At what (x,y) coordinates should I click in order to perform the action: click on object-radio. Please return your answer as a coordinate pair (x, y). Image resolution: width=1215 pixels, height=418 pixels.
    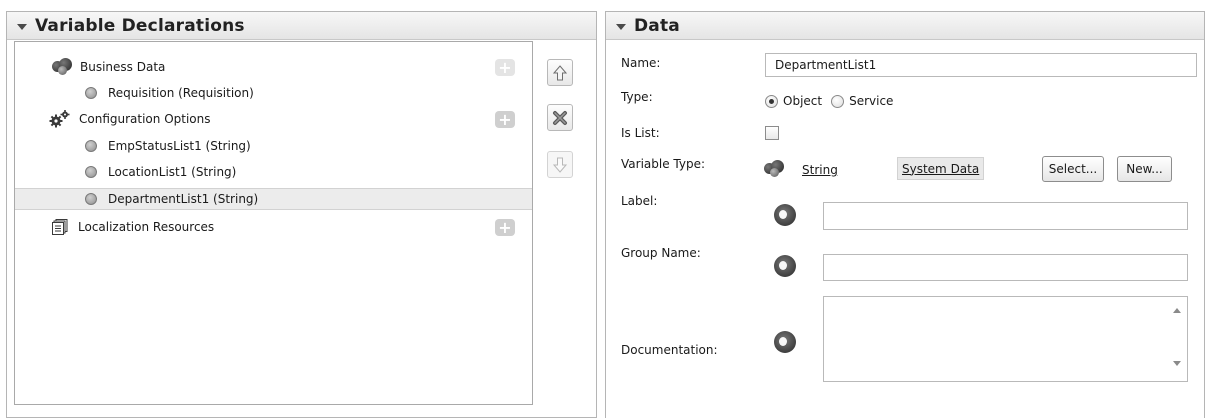
    Looking at the image, I should click on (771, 101).